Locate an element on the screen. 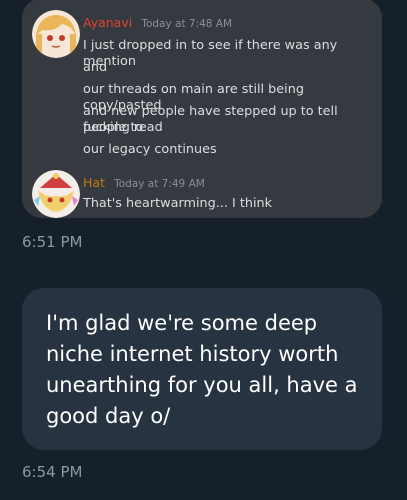 This screenshot has height=500, width=407. message-timestamp: 6:54 PM is located at coordinates (52, 472).